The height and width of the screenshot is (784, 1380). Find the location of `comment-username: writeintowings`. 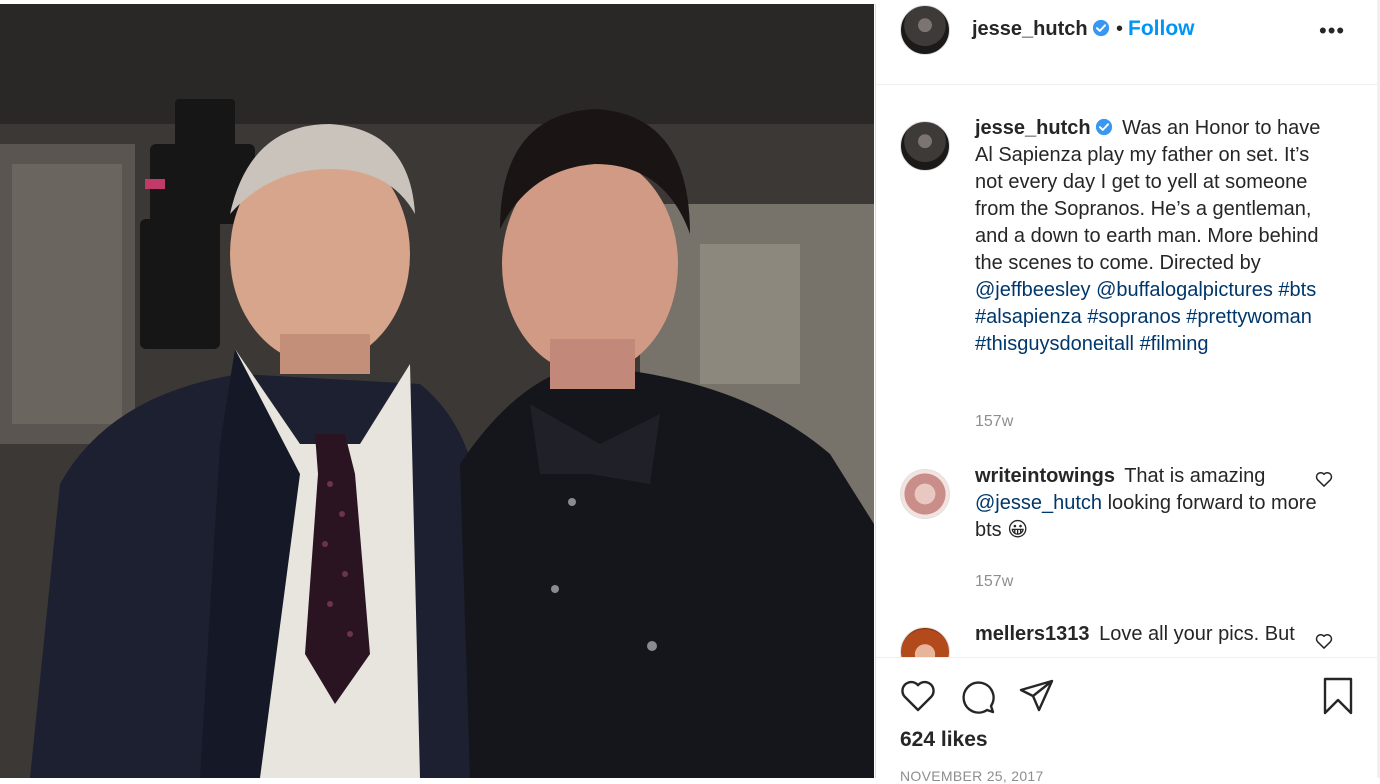

comment-username: writeintowings is located at coordinates (1045, 476).